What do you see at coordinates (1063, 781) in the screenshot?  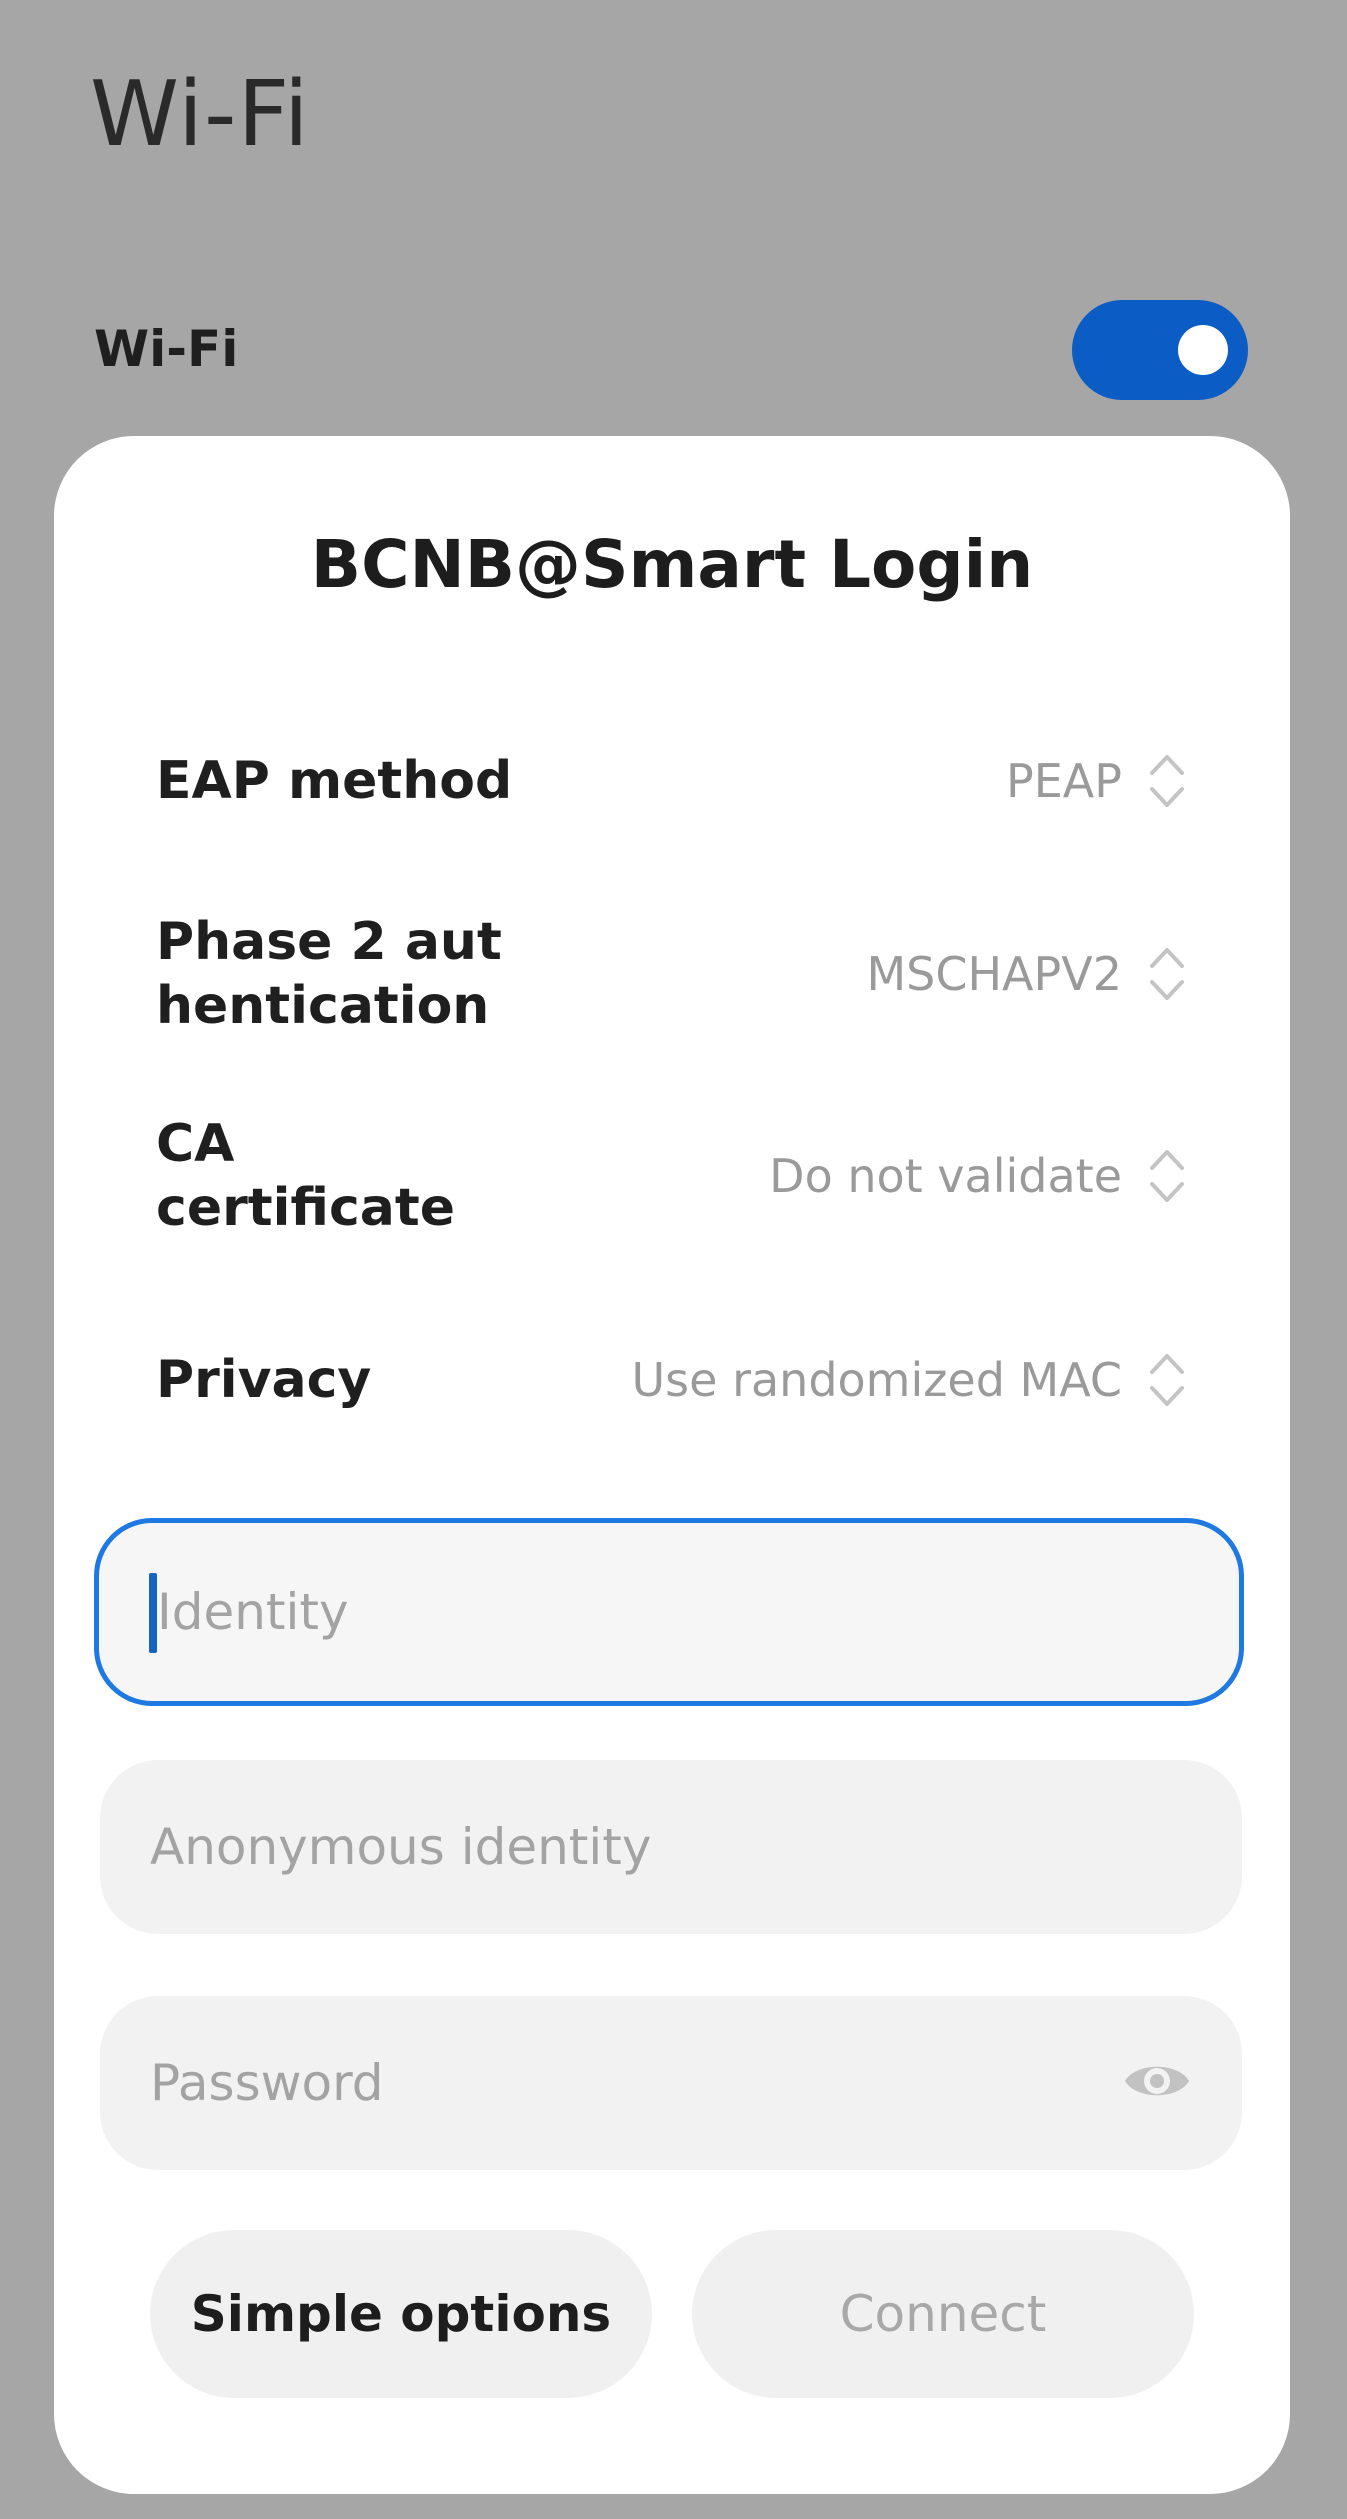 I see `setting-value: PEAP` at bounding box center [1063, 781].